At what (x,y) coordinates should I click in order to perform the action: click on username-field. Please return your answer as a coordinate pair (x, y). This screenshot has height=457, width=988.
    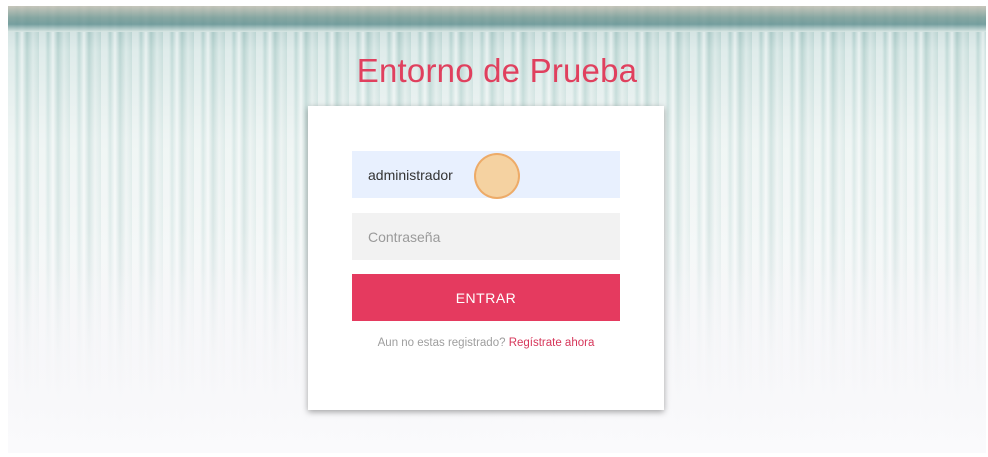
    Looking at the image, I should click on (486, 174).